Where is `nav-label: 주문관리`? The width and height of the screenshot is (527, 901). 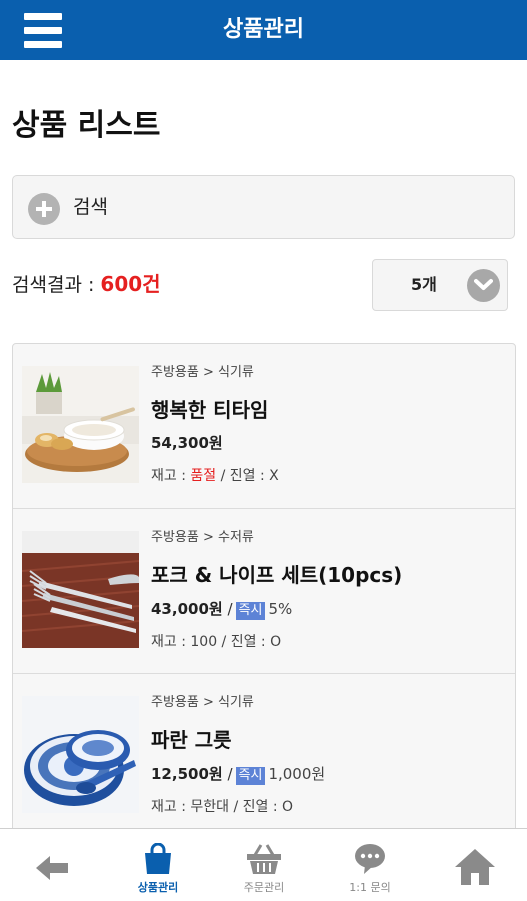 nav-label: 주문관리 is located at coordinates (264, 887).